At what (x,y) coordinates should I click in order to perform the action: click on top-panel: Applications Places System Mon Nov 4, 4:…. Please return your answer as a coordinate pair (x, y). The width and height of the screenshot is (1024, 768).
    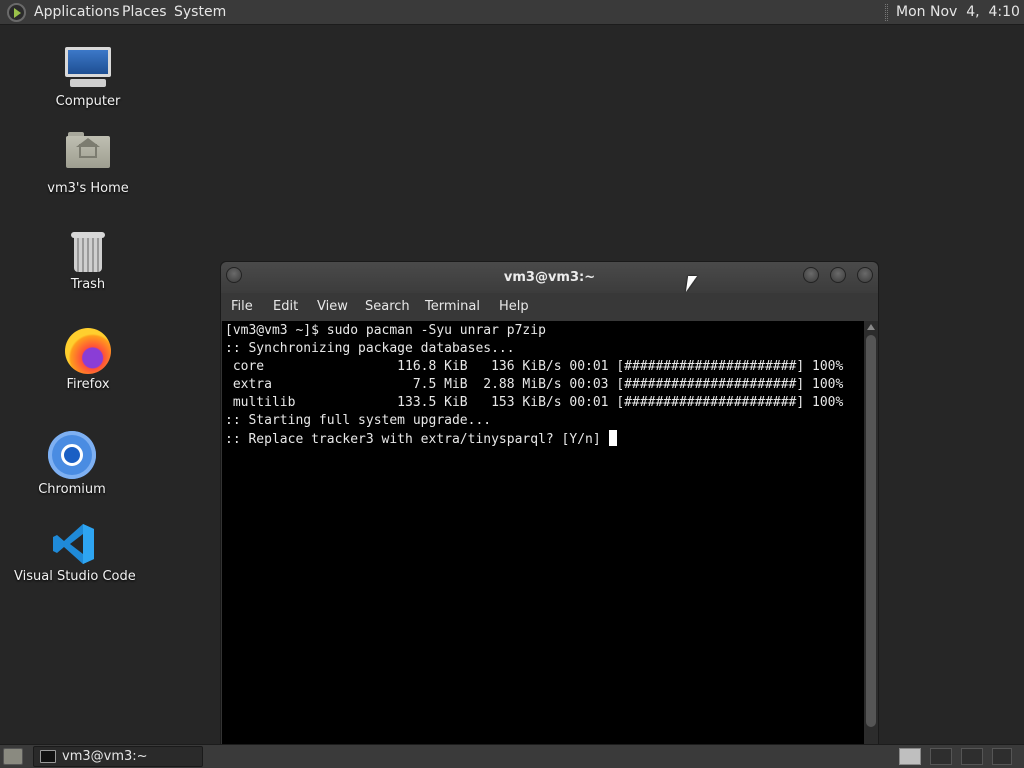
    Looking at the image, I should click on (512, 12).